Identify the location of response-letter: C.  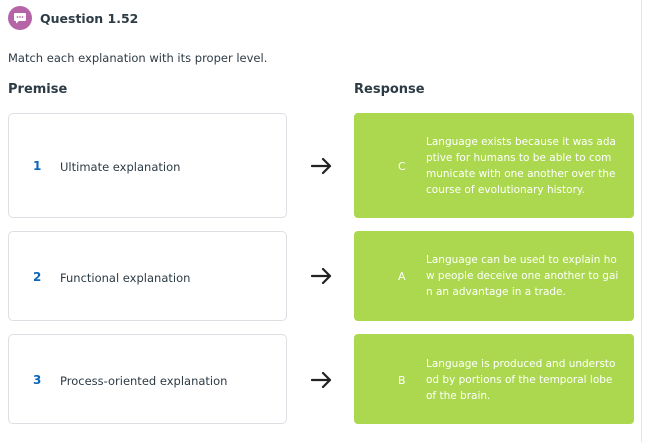
(402, 166).